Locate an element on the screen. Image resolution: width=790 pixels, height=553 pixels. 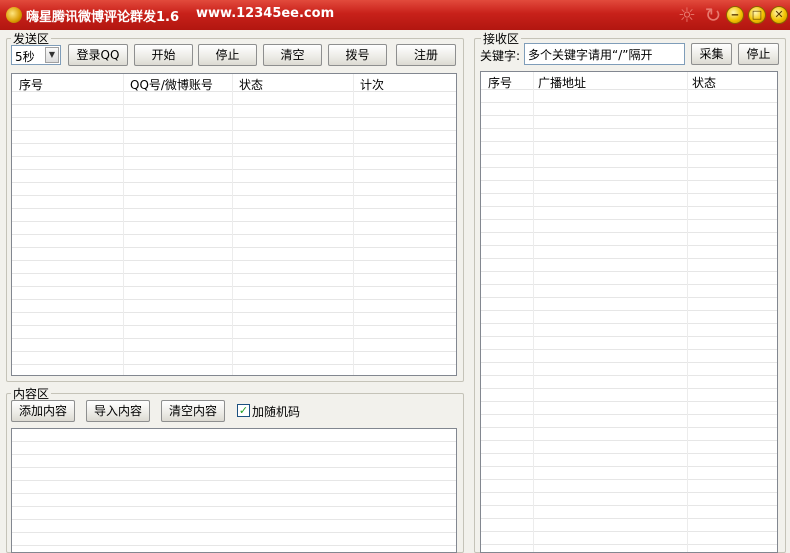
send-interval-value: 5秒 is located at coordinates (25, 57).